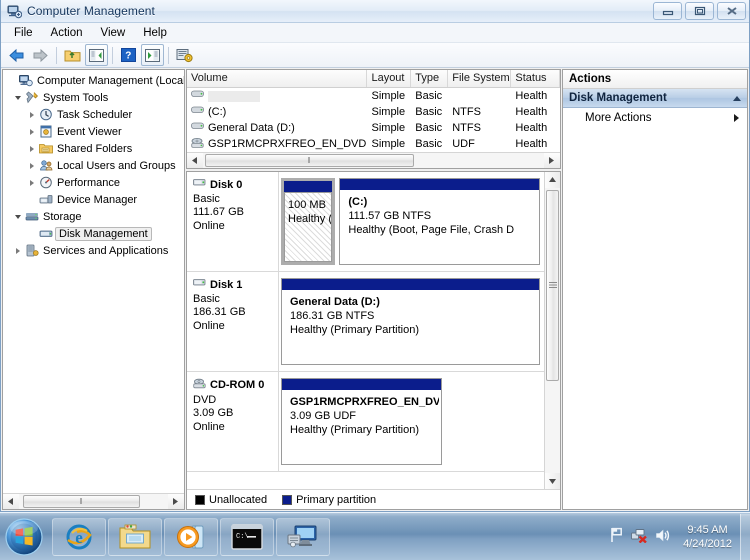 This screenshot has width=750, height=560. What do you see at coordinates (46, 165) in the screenshot?
I see `local-users-icon` at bounding box center [46, 165].